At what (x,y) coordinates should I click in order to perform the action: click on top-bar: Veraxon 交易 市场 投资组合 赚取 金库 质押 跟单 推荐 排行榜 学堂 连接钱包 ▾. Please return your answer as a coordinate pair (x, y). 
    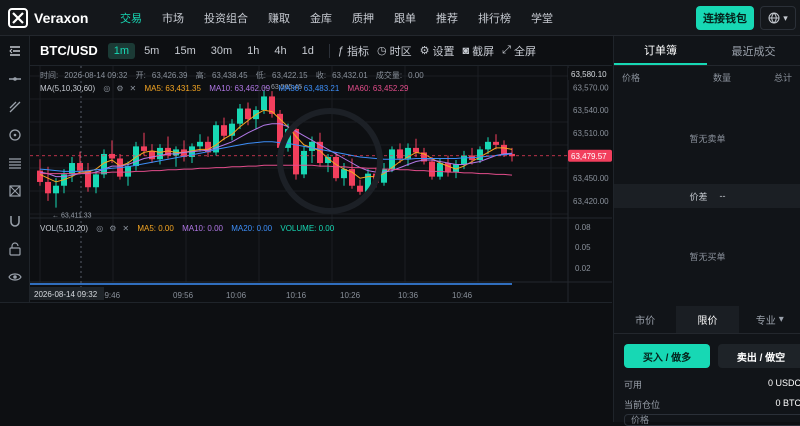
    Looking at the image, I should click on (400, 18).